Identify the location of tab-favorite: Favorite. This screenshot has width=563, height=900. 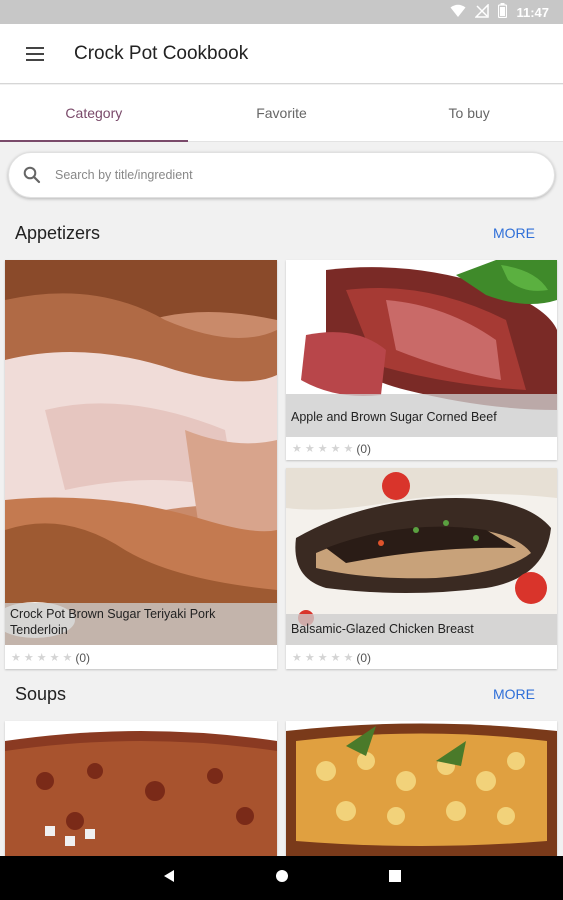
(282, 113).